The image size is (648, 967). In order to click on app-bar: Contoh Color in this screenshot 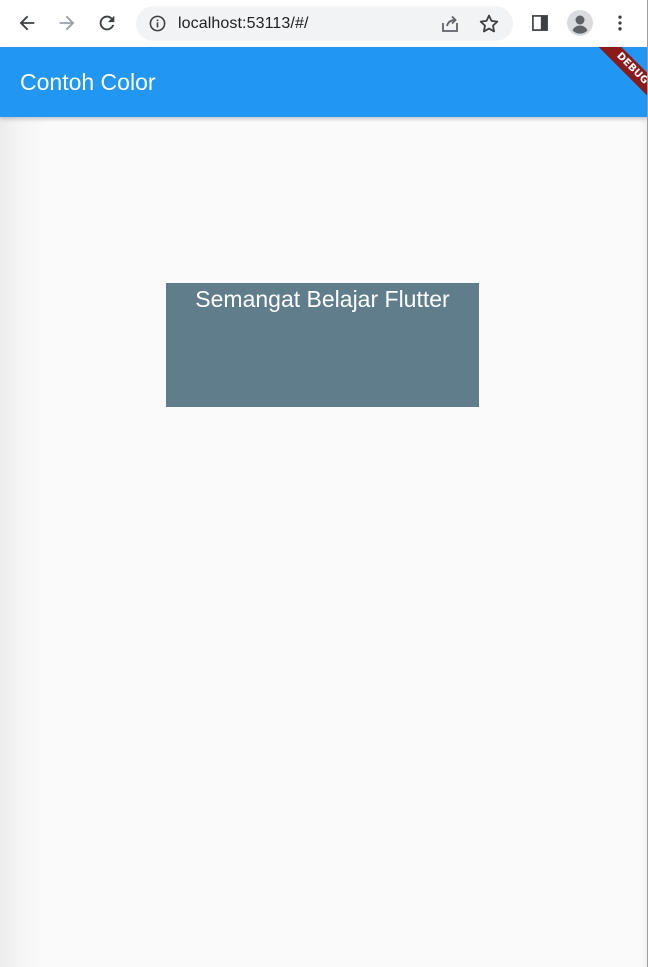, I will do `click(324, 82)`.